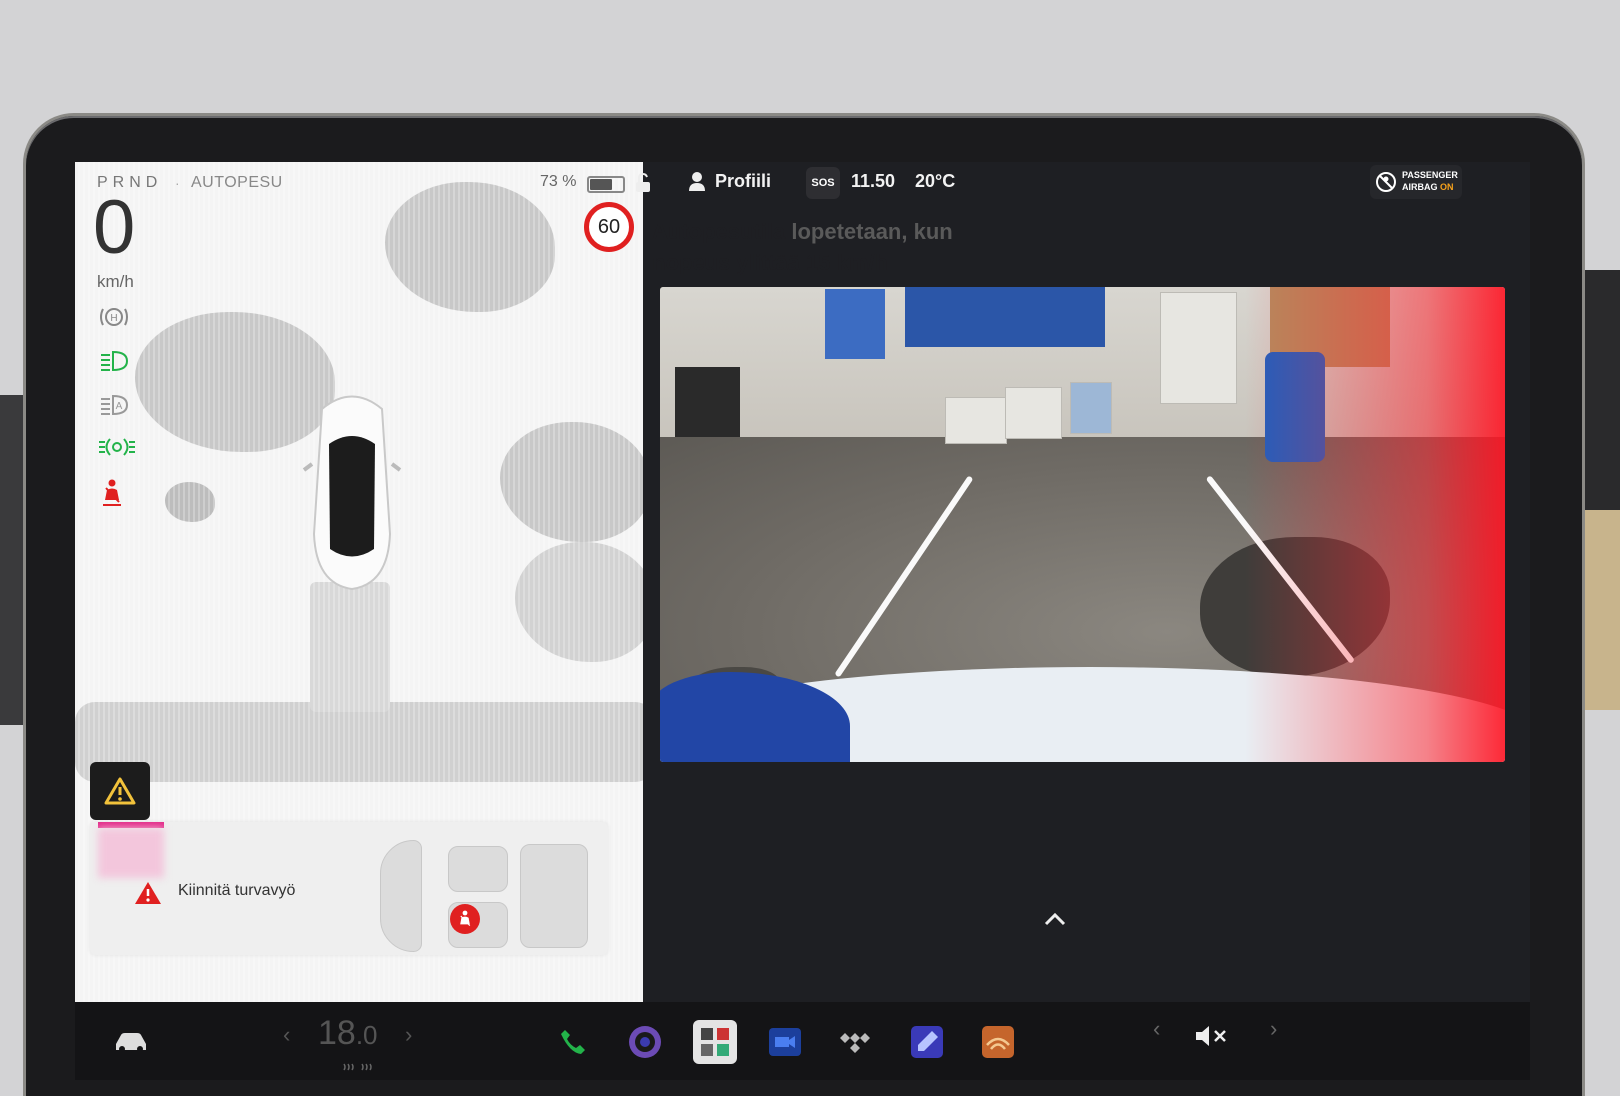 The height and width of the screenshot is (1096, 1620). I want to click on headlights-icon, so click(114, 361).